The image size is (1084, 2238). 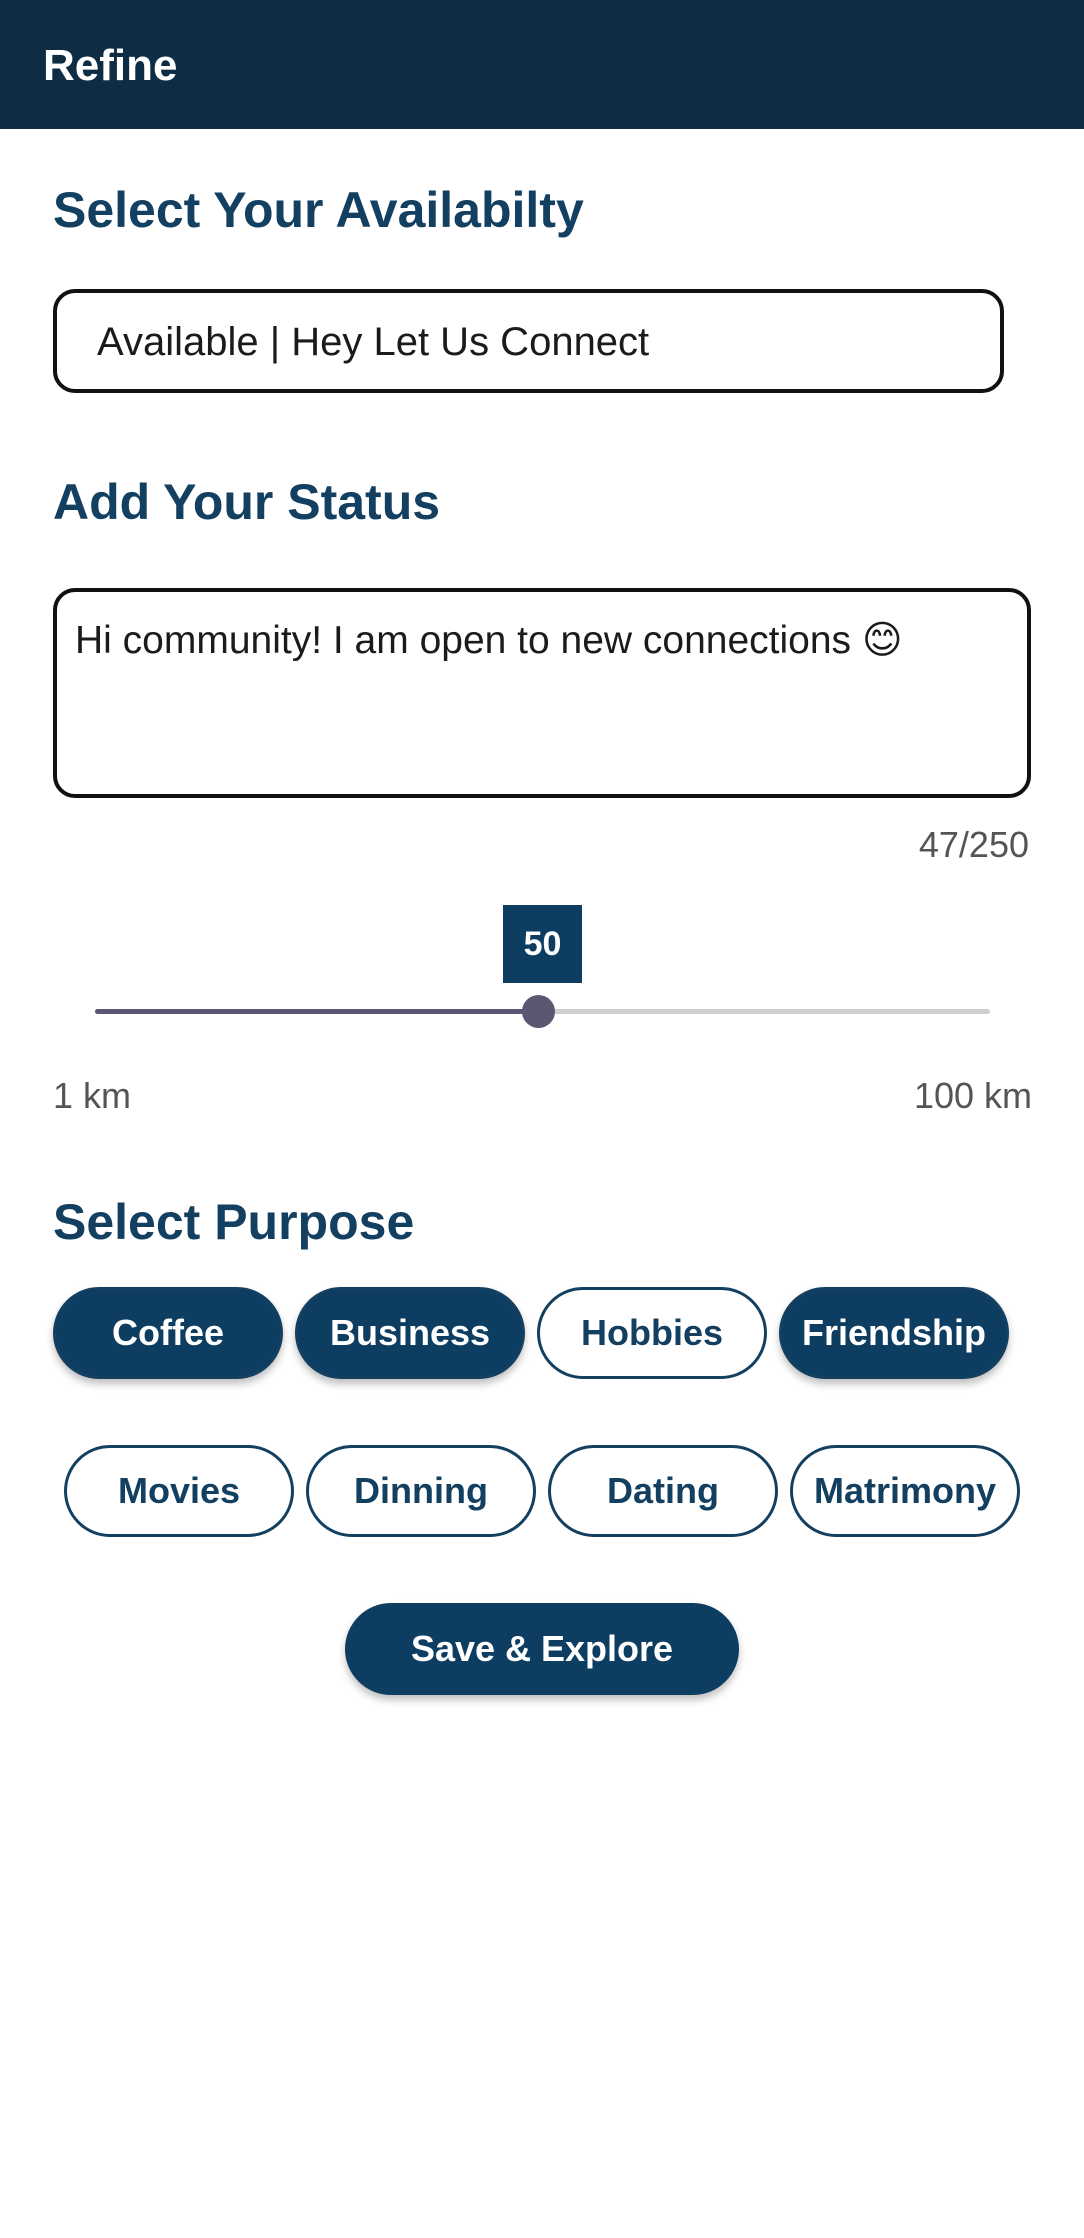 What do you see at coordinates (318, 210) in the screenshot?
I see `availability-heading: Select Your Availabilty` at bounding box center [318, 210].